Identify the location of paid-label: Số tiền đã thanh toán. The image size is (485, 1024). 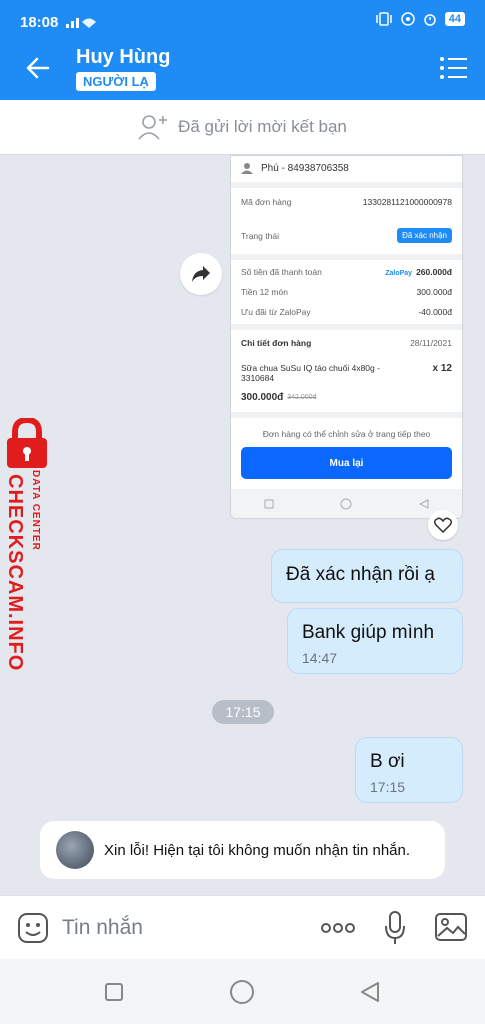
(281, 272).